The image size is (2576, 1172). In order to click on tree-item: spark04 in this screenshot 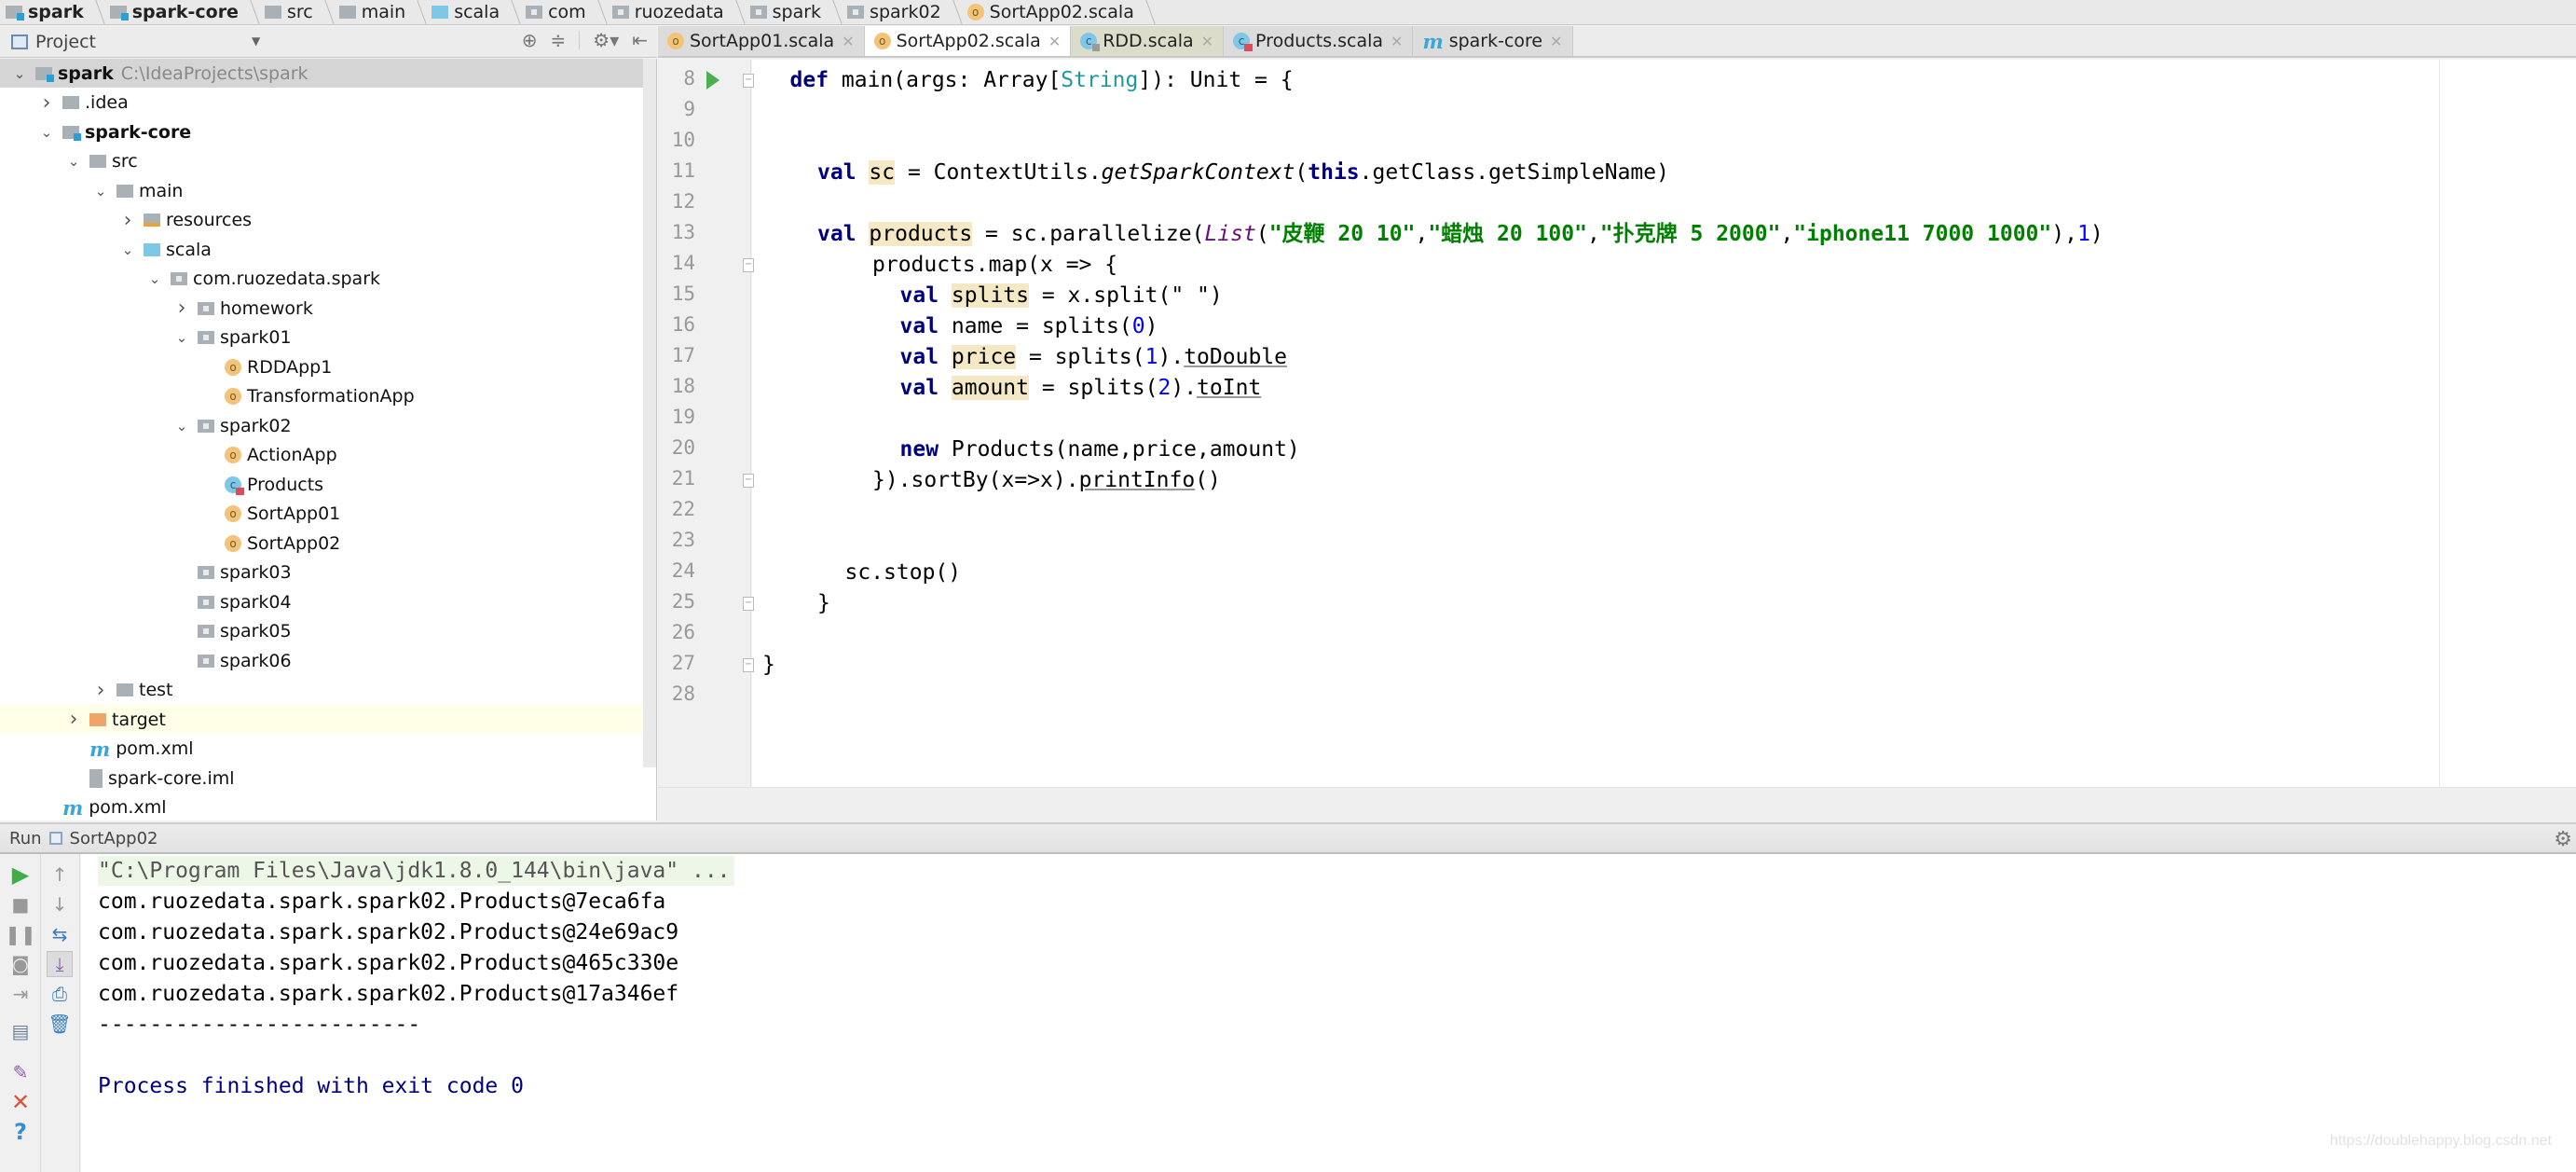, I will do `click(321, 602)`.